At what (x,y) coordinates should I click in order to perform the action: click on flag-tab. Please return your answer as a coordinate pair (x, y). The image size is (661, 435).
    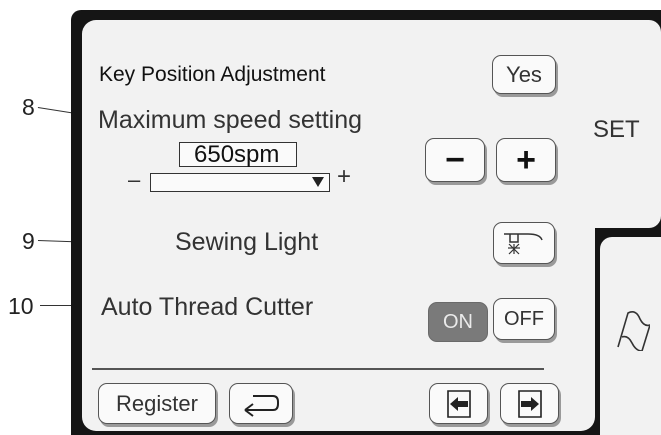
    Looking at the image, I should click on (630, 336).